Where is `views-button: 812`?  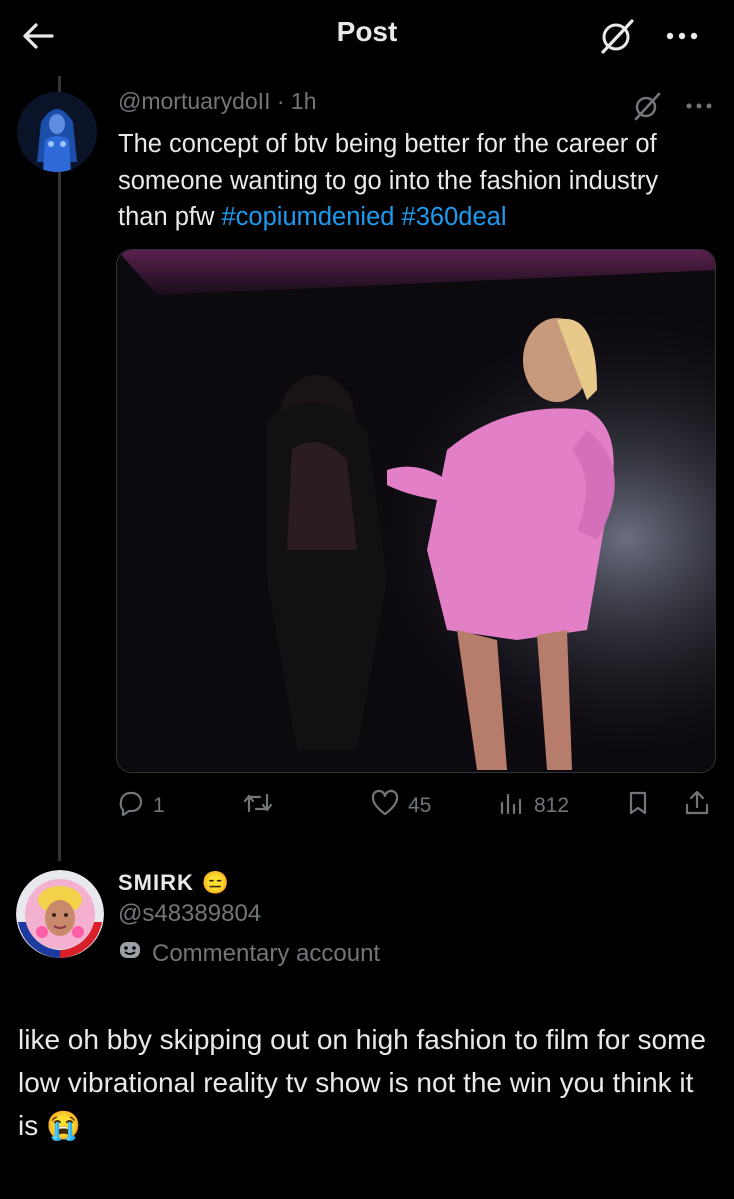 views-button: 812 is located at coordinates (533, 806).